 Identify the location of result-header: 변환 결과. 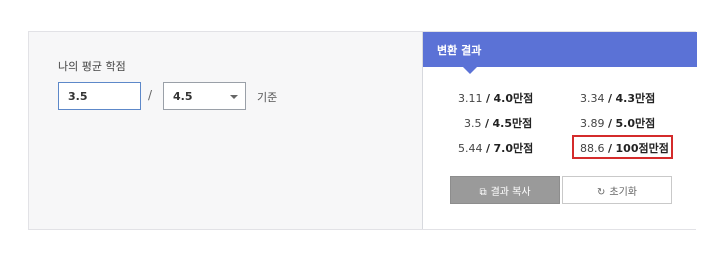
(560, 49).